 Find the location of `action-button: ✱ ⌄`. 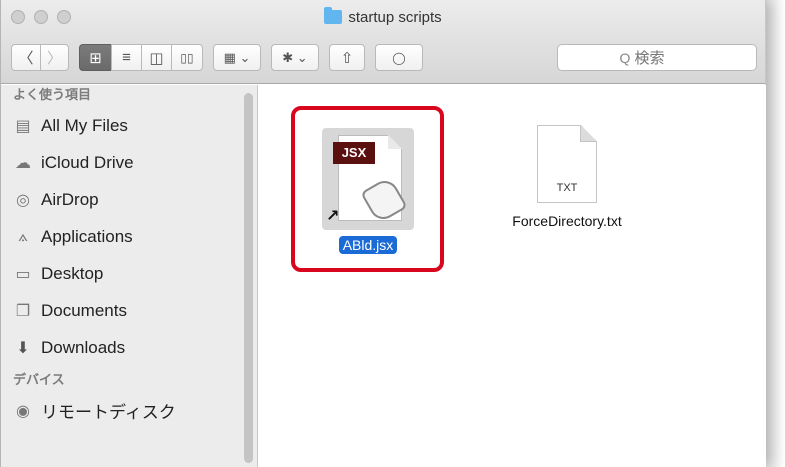

action-button: ✱ ⌄ is located at coordinates (295, 57).